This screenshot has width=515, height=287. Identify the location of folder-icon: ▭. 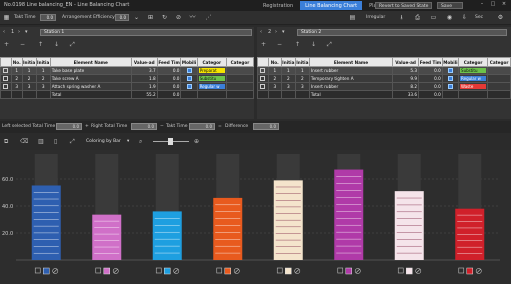
(433, 18).